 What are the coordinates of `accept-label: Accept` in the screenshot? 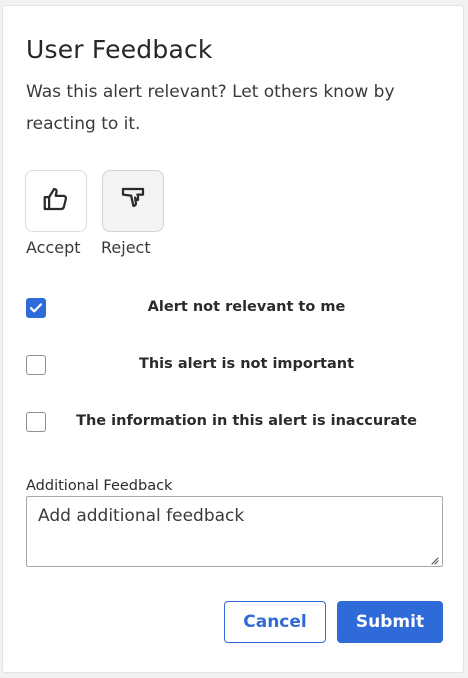 It's located at (53, 247).